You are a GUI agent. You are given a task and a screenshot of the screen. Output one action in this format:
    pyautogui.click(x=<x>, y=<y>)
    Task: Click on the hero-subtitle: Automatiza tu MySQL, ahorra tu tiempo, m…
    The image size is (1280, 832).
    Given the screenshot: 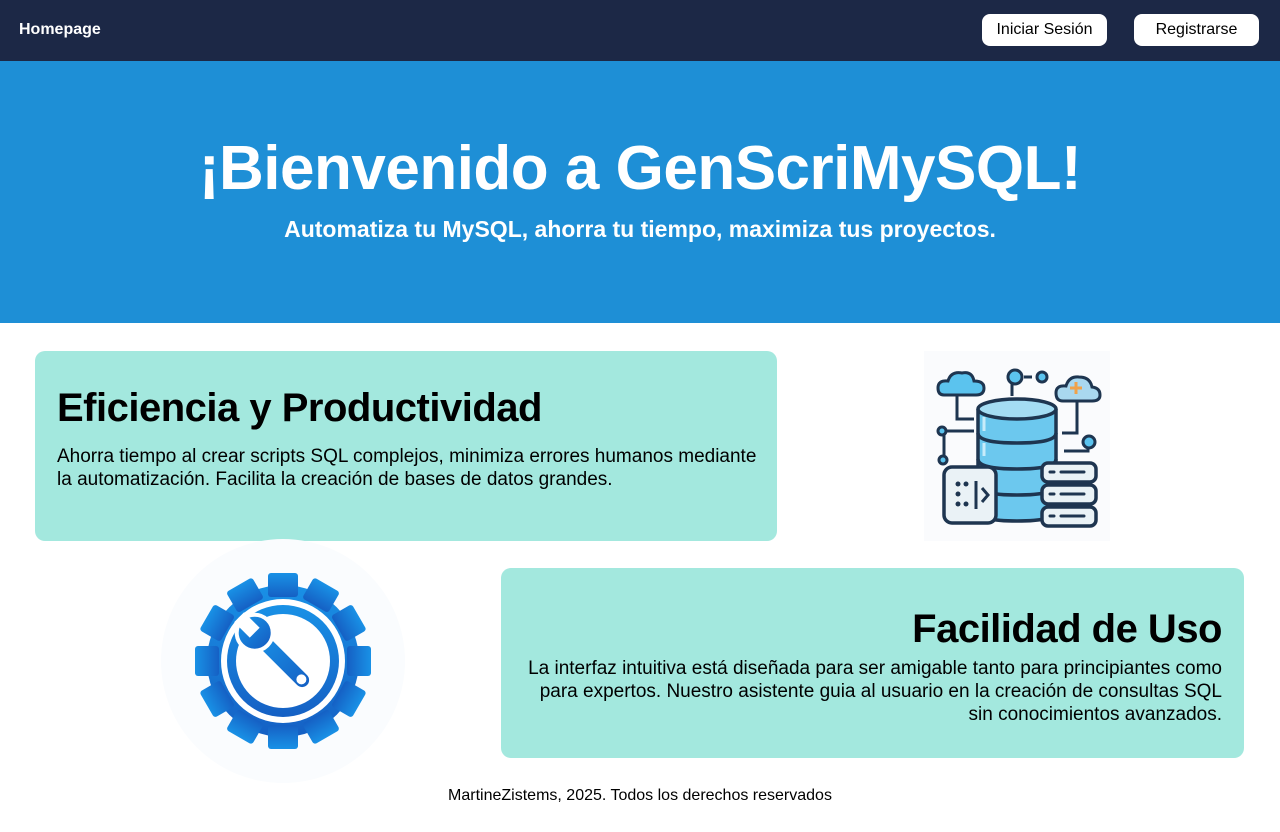 What is the action you would take?
    pyautogui.click(x=640, y=229)
    